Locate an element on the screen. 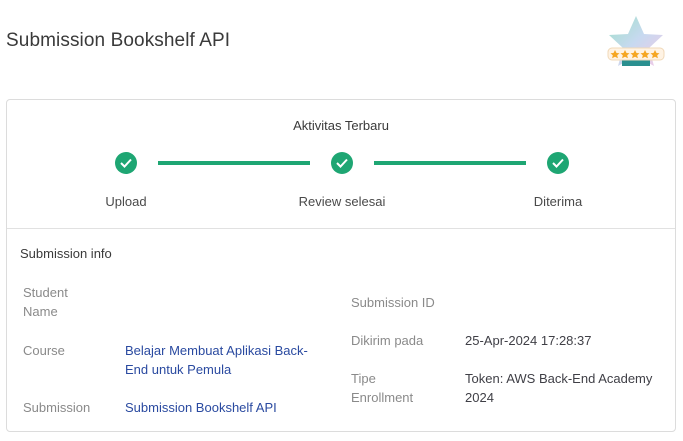 The image size is (683, 441). step-label-review: Review selesai is located at coordinates (342, 201).